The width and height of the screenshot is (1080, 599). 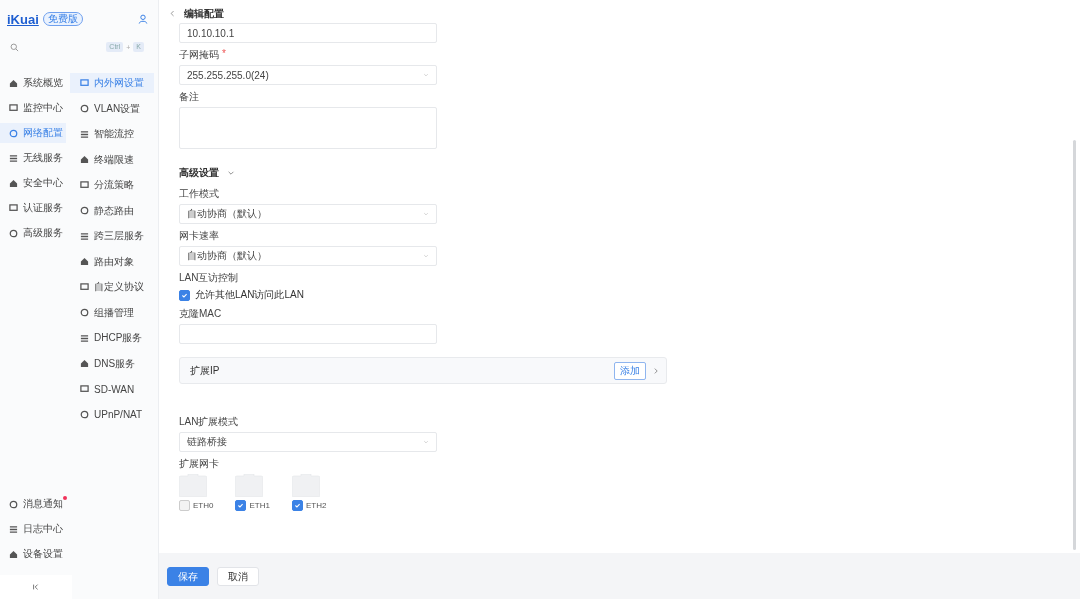 What do you see at coordinates (112, 389) in the screenshot?
I see `submenu-item: SD-WAN` at bounding box center [112, 389].